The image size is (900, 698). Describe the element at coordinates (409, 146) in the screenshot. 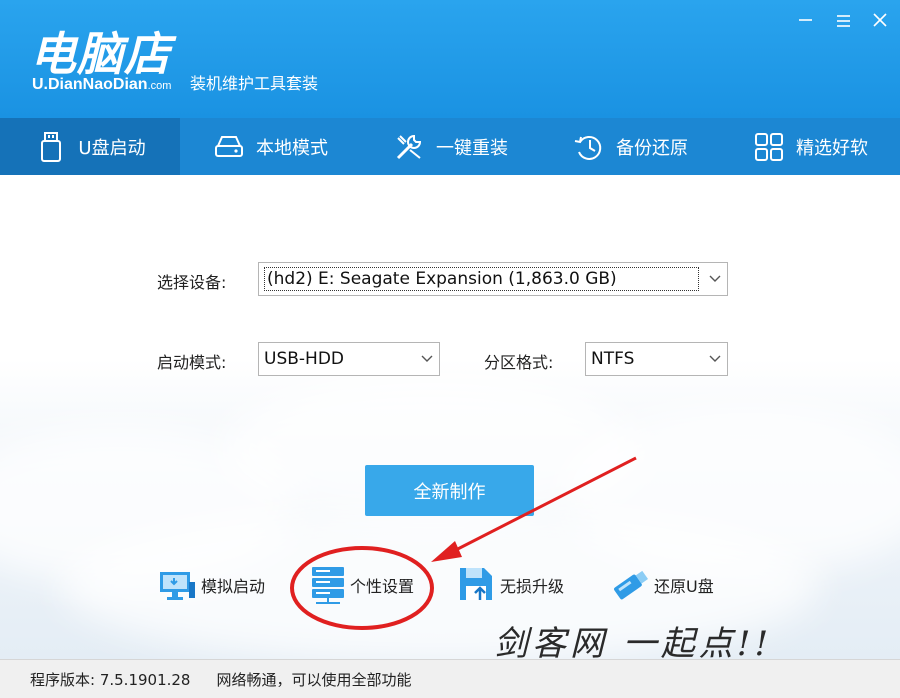

I see `tools-icon` at that location.